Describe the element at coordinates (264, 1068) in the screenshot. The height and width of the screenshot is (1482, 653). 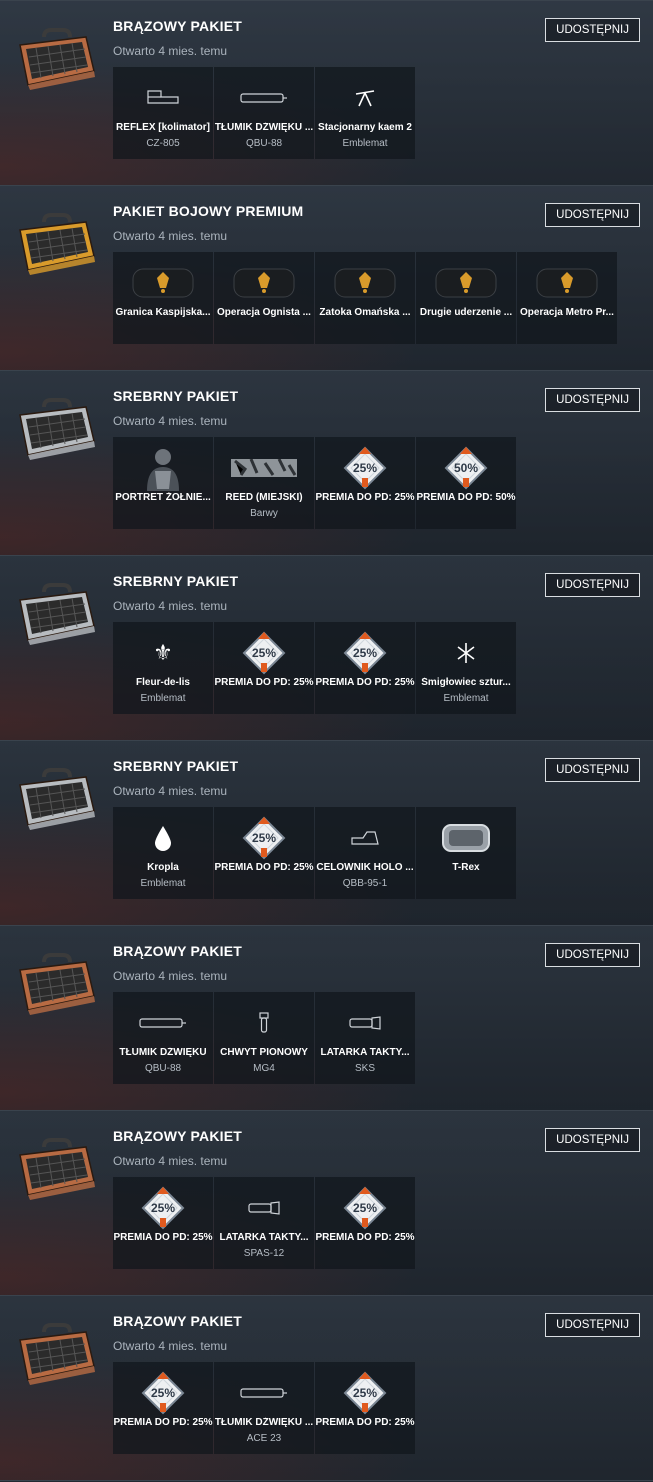
I see `reward-item-category: MG4` at that location.